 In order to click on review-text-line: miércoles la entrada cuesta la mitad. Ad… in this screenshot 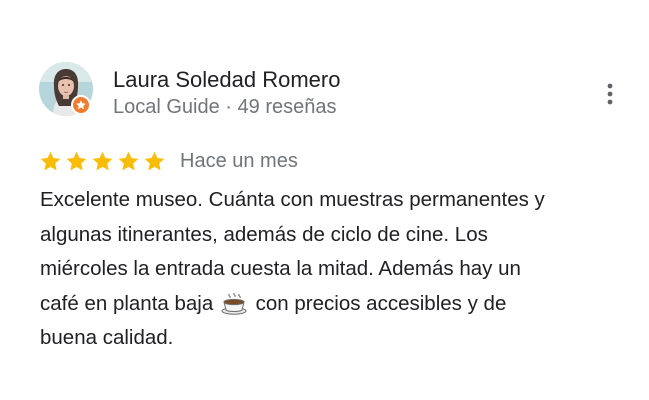, I will do `click(280, 268)`.